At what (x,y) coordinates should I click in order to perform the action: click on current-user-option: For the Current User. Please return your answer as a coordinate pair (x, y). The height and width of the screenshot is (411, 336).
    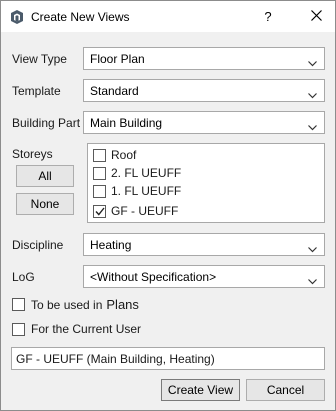
    Looking at the image, I should click on (76, 329).